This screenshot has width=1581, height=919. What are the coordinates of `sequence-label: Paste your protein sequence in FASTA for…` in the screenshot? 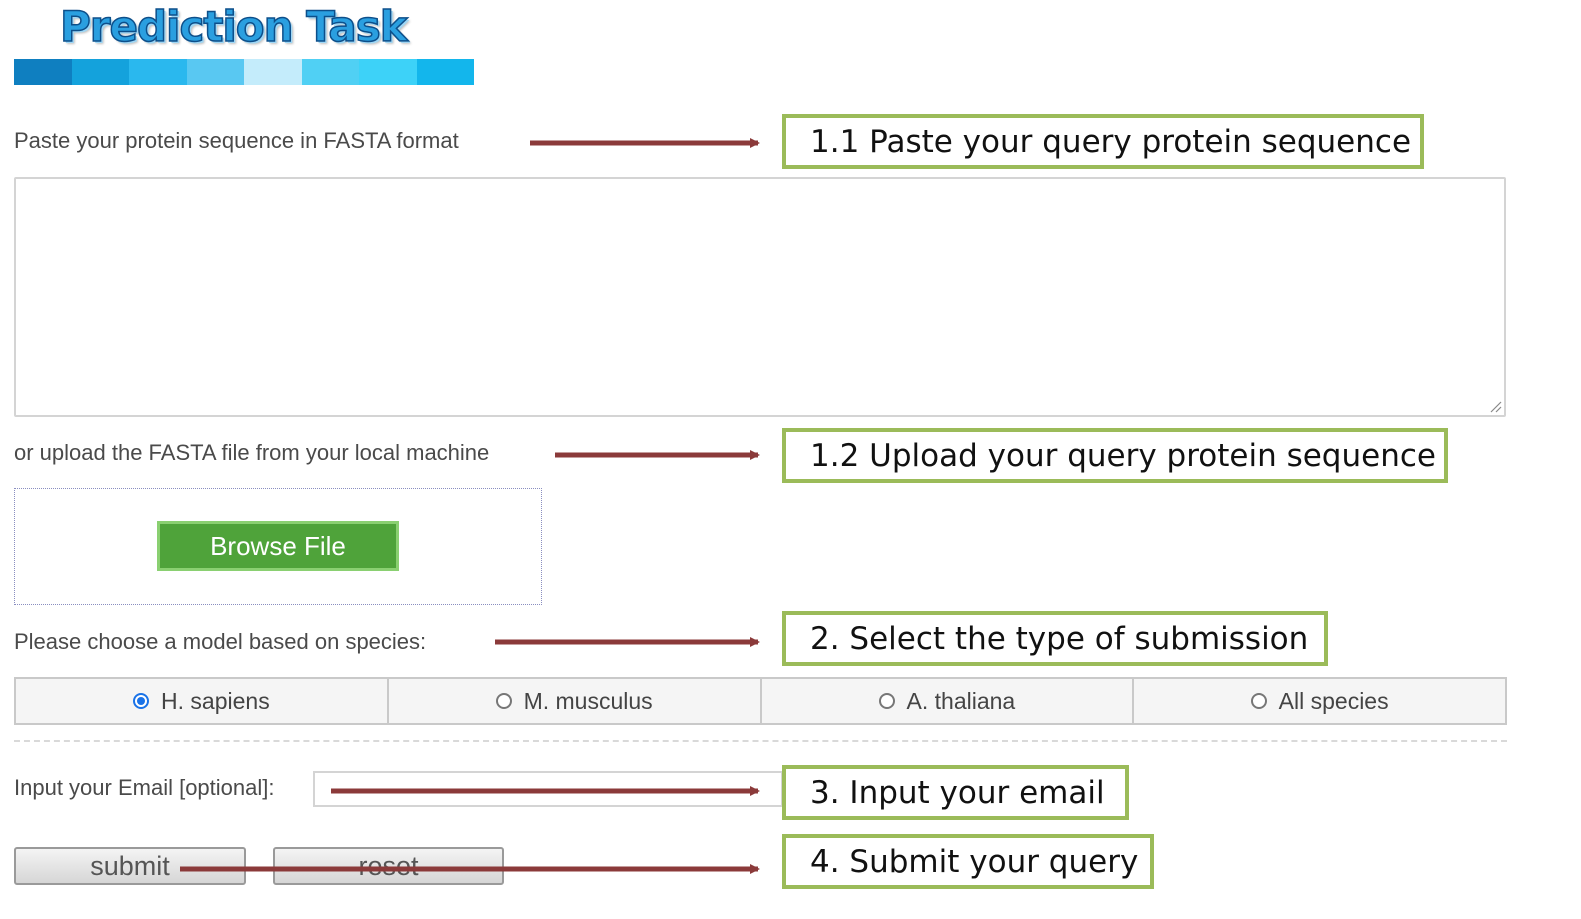 It's located at (236, 140).